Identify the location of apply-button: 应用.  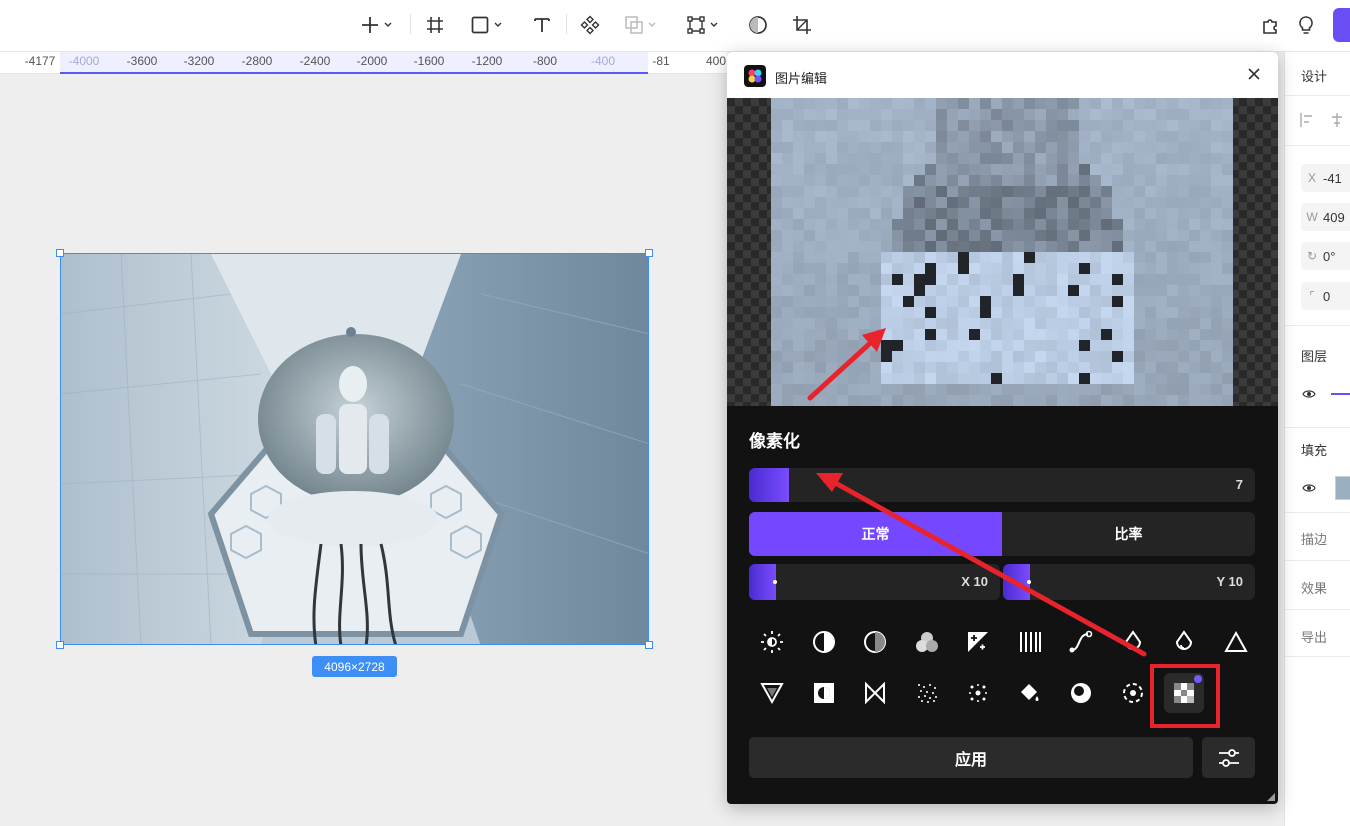
(971, 757).